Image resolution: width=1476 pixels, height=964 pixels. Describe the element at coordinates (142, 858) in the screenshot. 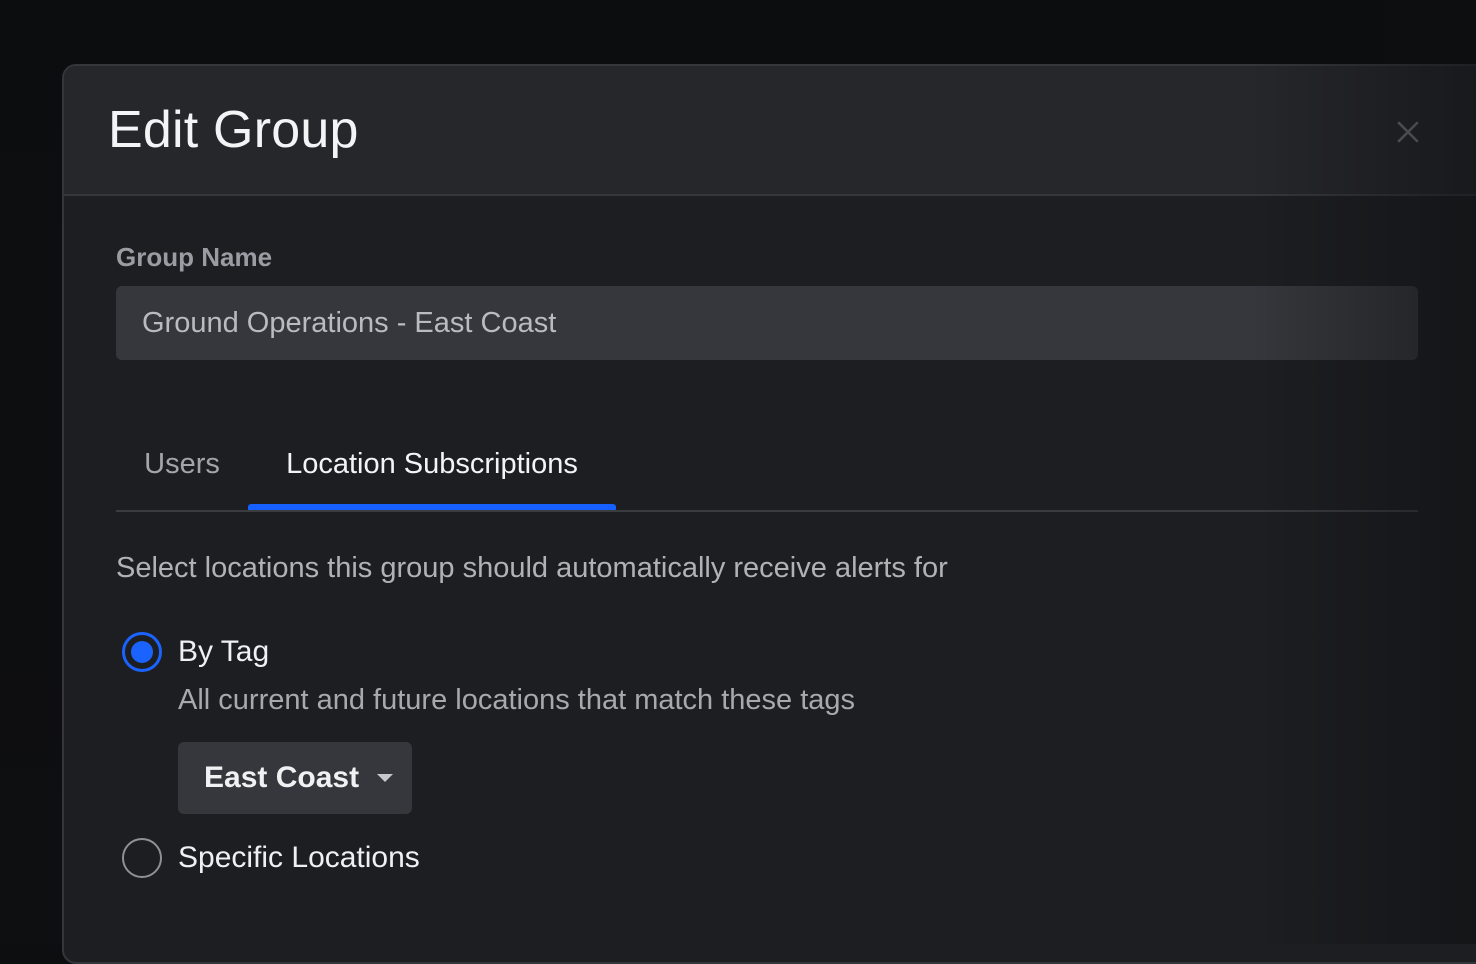

I see `radio-unchecked-icon` at that location.